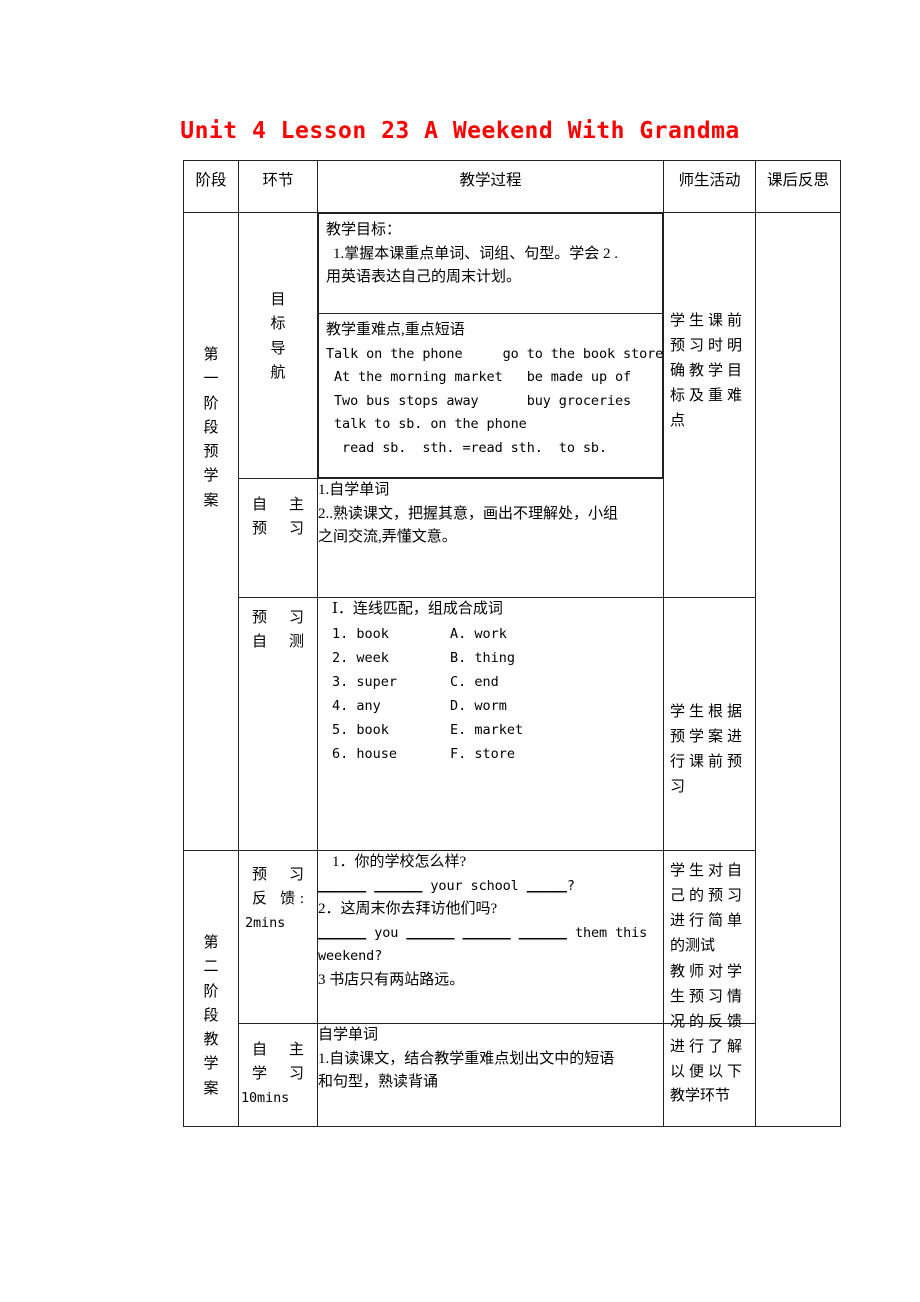  Describe the element at coordinates (490, 538) in the screenshot. I see `process-cell-self-preview: 1.自学单词 2..熟读课文，把握其意，画出不理解处，小组 之间交流,弄懂文意。` at that location.